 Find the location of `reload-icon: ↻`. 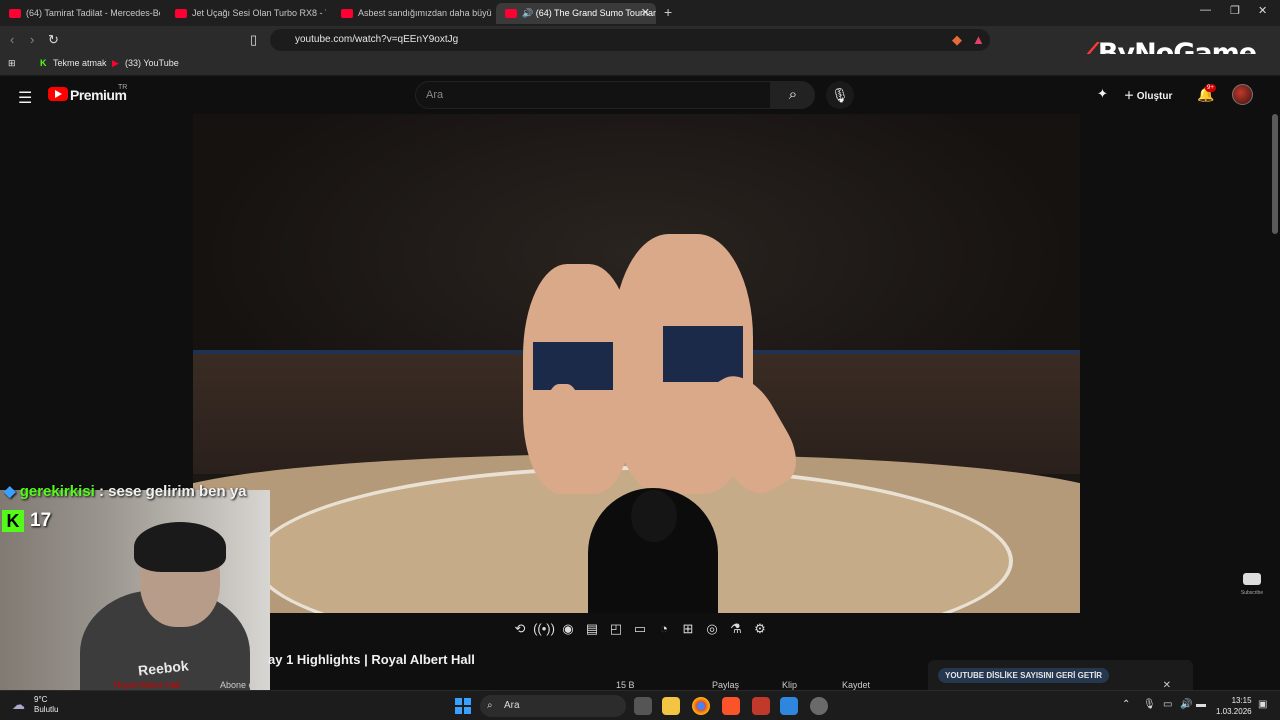

reload-icon: ↻ is located at coordinates (53, 40).